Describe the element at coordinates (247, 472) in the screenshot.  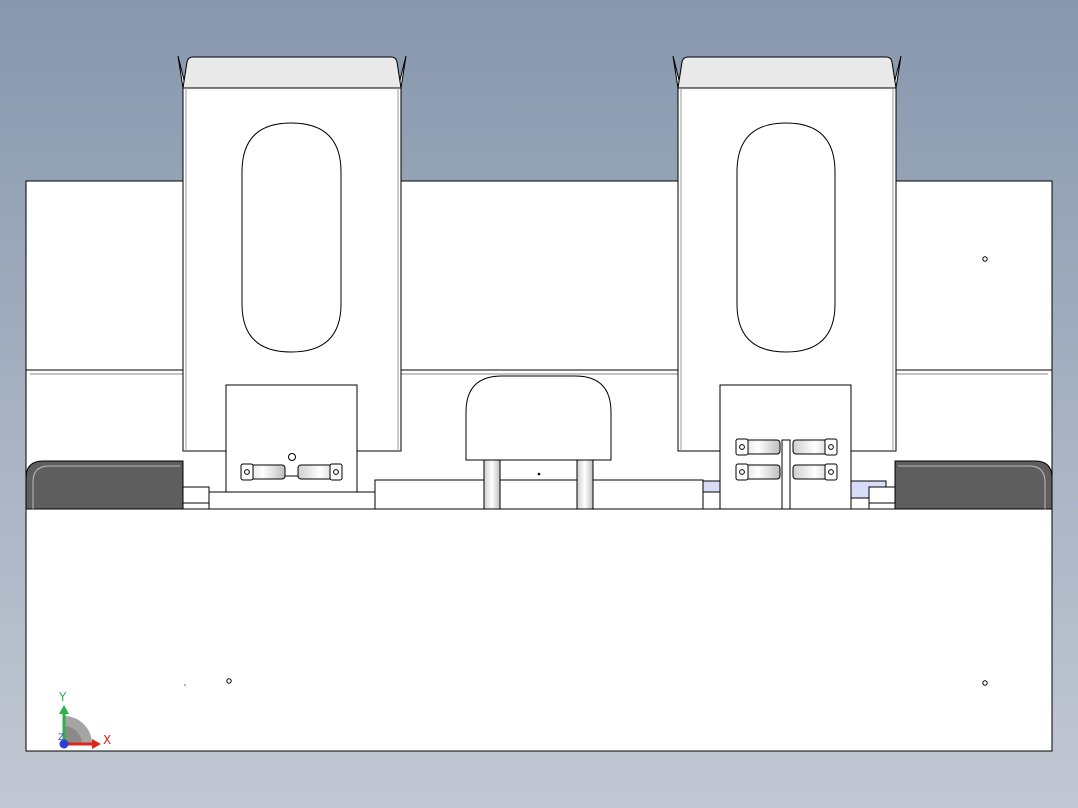
I see `left-roller-a-cap-hole` at that location.